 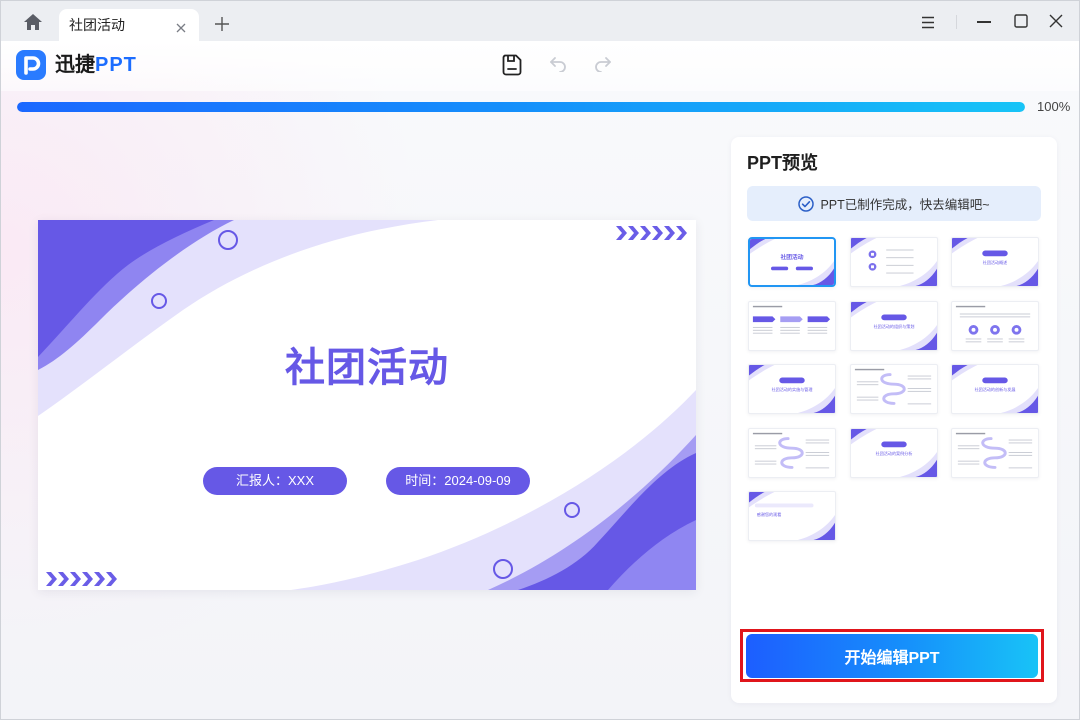 What do you see at coordinates (1054, 106) in the screenshot?
I see `progress-label: 100%` at bounding box center [1054, 106].